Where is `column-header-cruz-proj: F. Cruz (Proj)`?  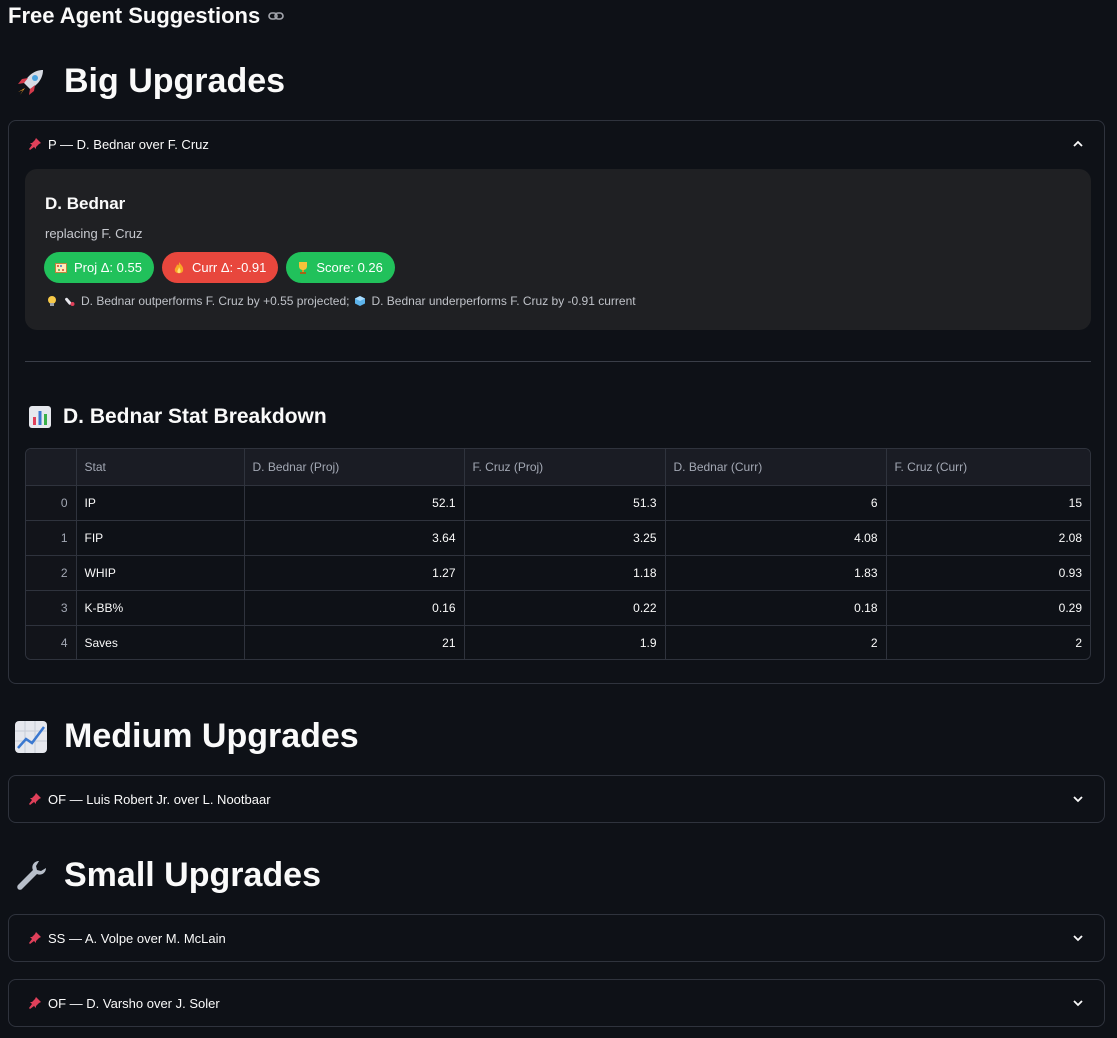
column-header-cruz-proj: F. Cruz (Proj) is located at coordinates (565, 467).